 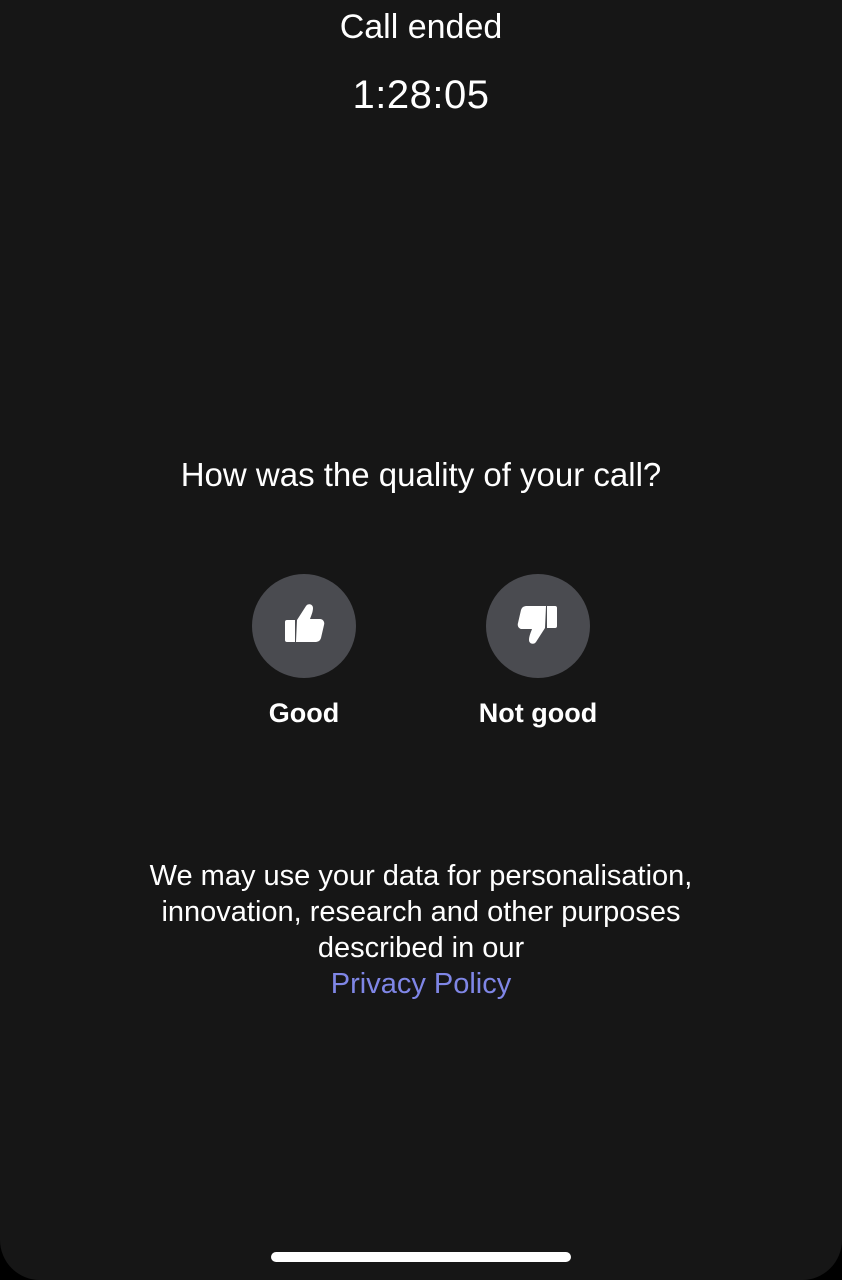 I want to click on not-good-rating-button: Not good, so click(x=538, y=652).